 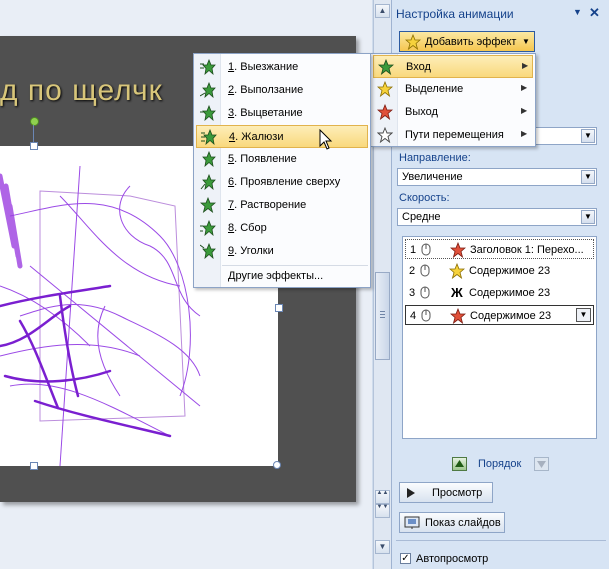 What do you see at coordinates (282, 113) in the screenshot?
I see `effect-fade: 3. Выцветание` at bounding box center [282, 113].